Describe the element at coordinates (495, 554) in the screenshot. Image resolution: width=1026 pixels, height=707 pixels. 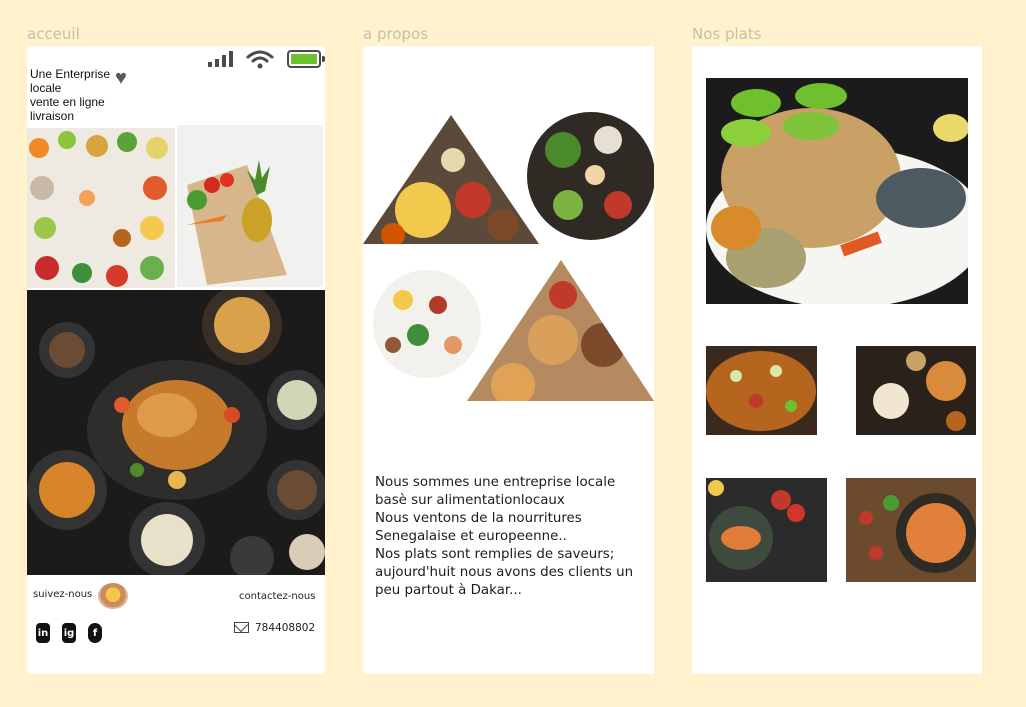
I see `about-text-line: Nos plats sont remplies de saveurs;` at that location.